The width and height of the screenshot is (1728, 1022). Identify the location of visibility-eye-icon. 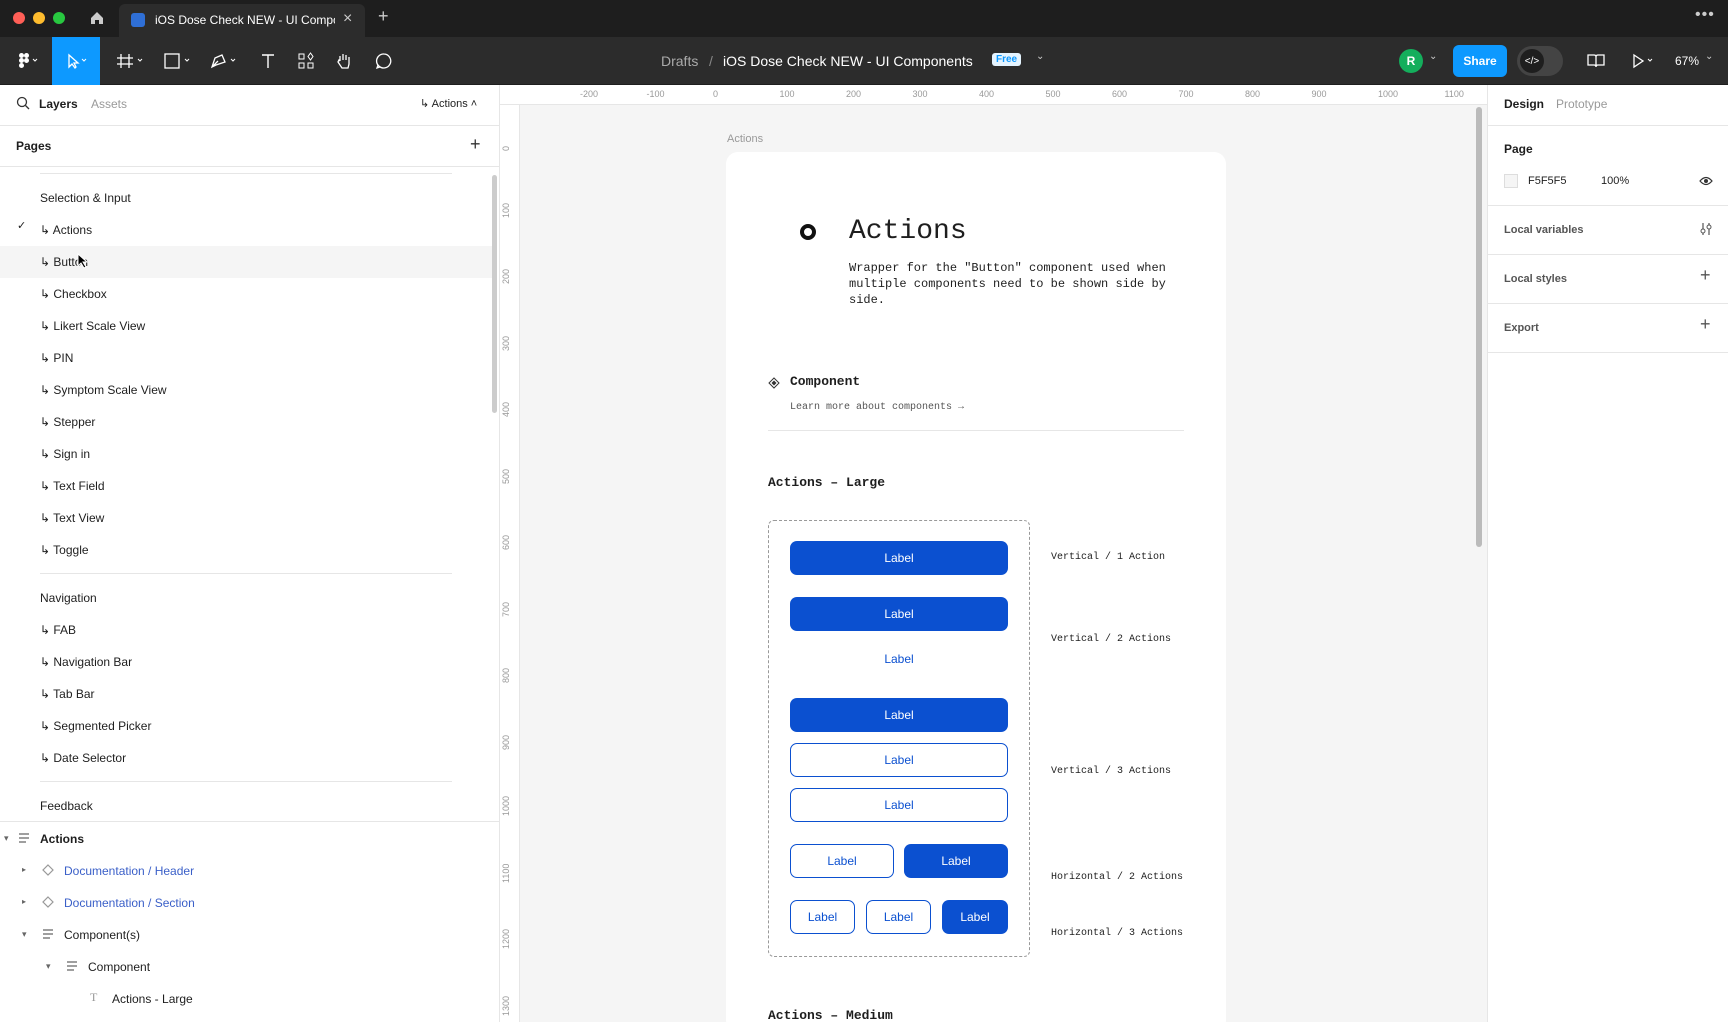
(1706, 181).